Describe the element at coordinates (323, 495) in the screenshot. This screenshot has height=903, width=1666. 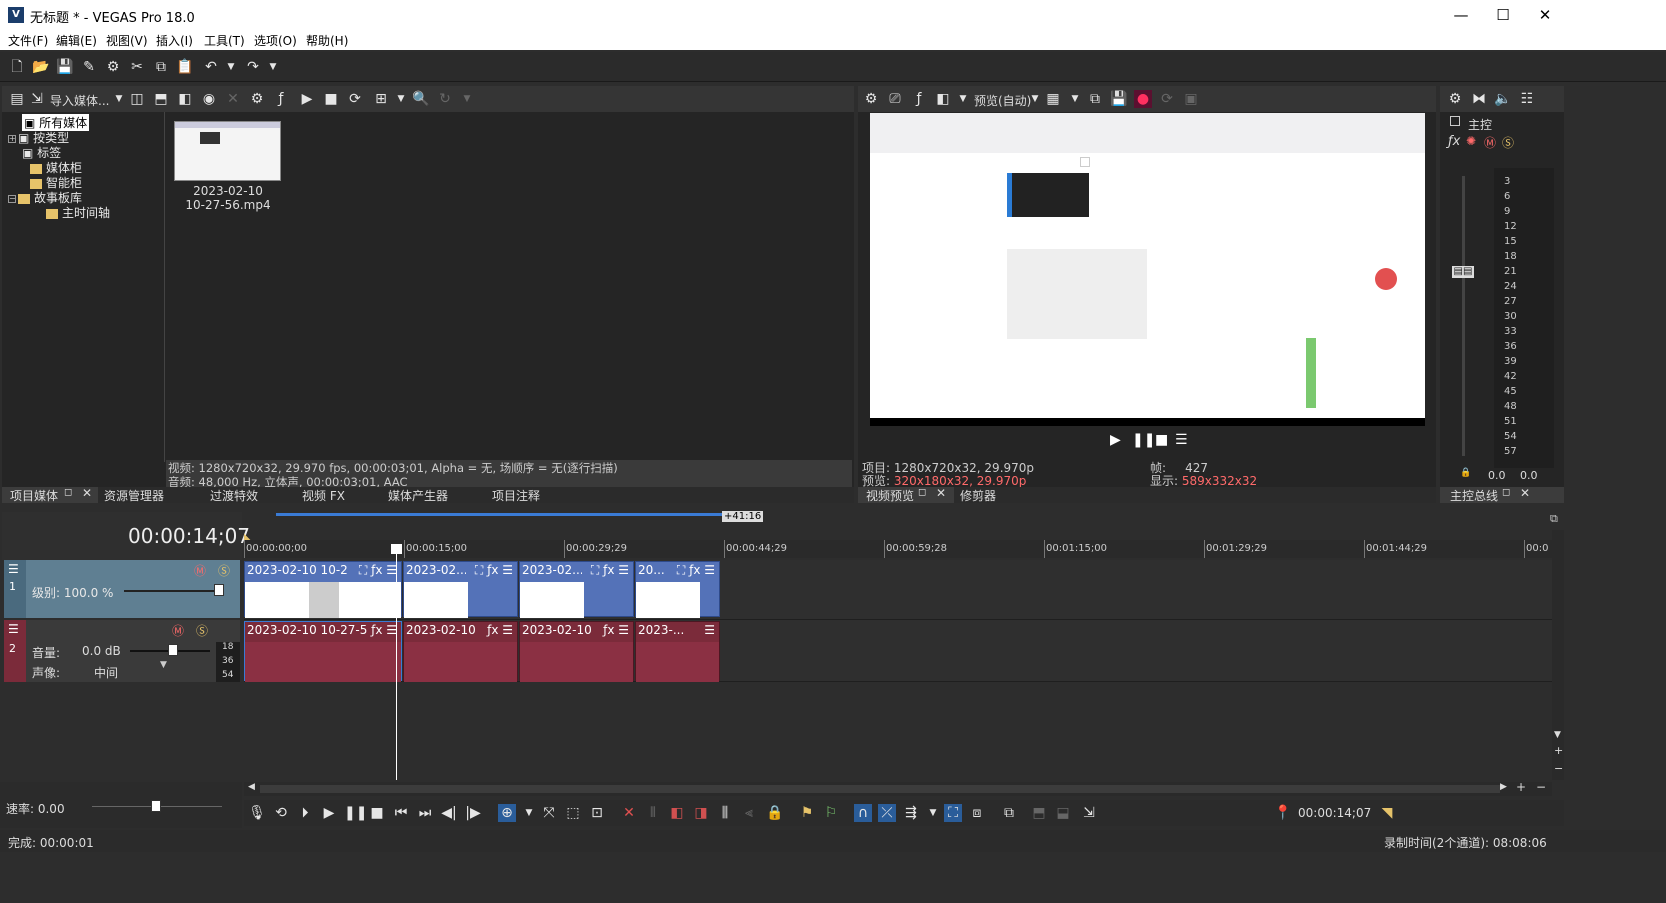
I see `tab-video-fx: 视频 FX` at that location.